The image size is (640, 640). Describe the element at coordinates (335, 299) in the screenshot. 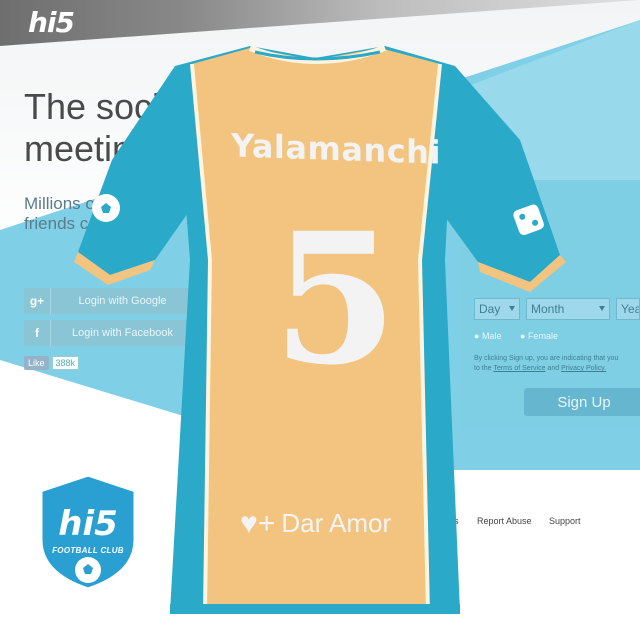

I see `jersey-player-number: 5` at that location.